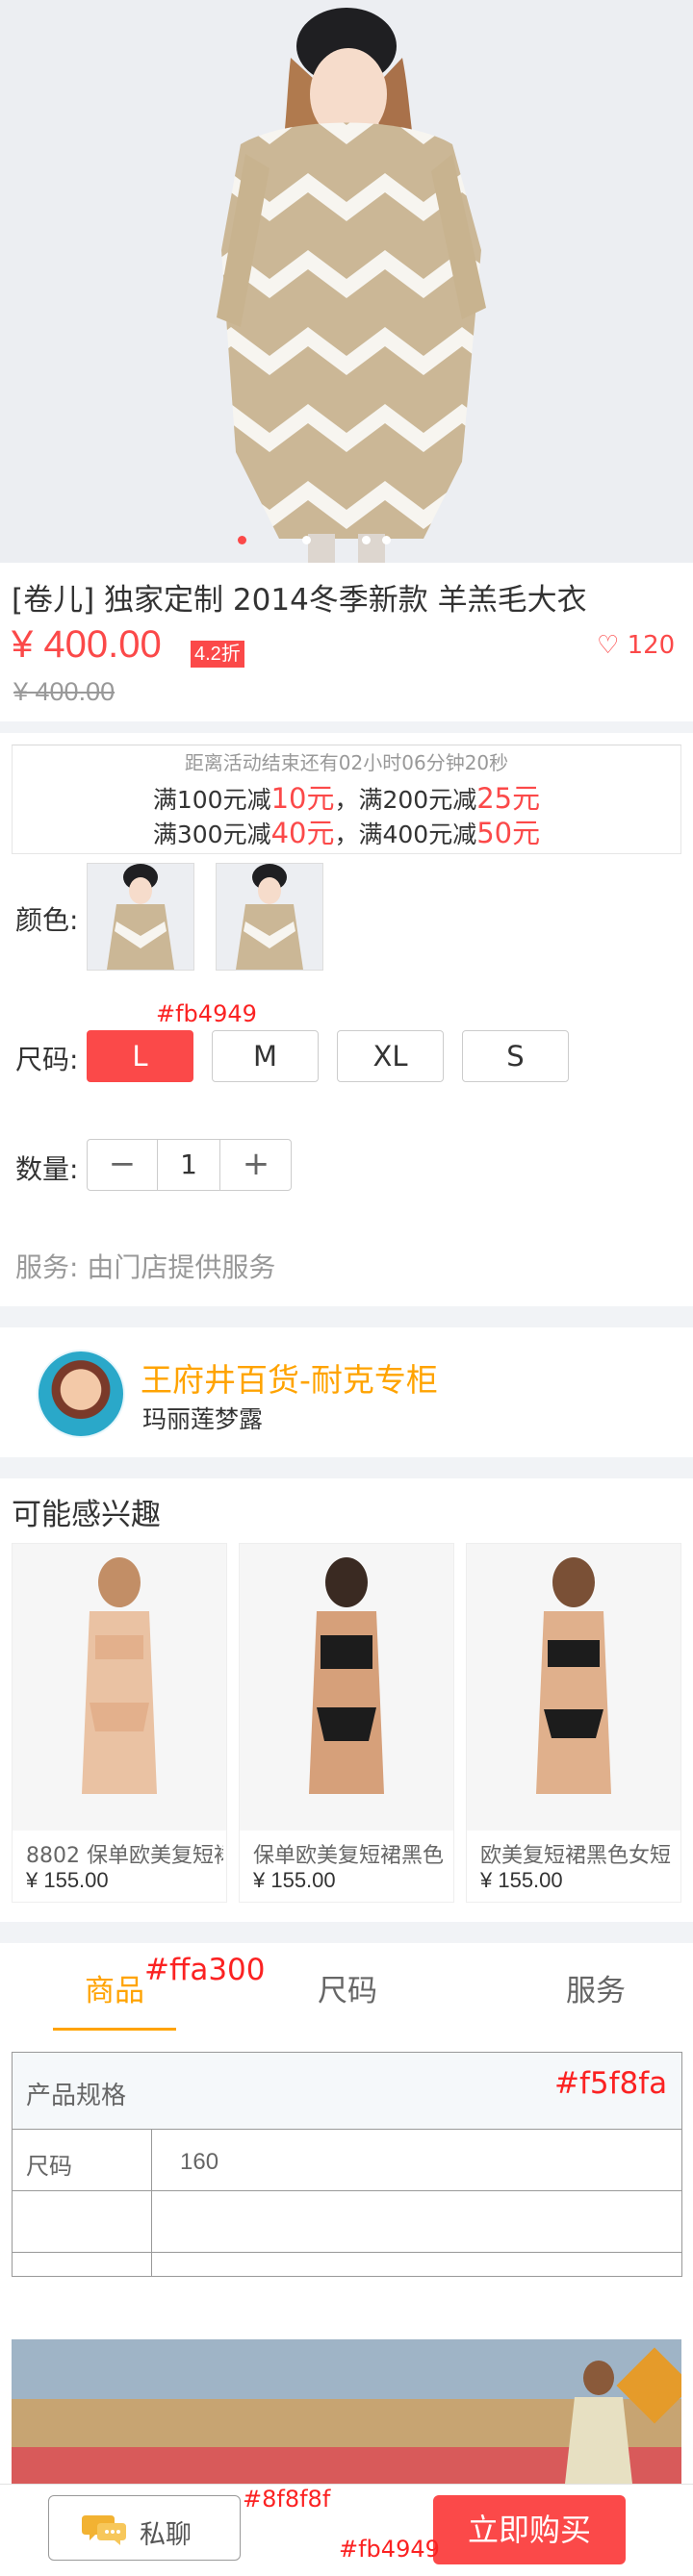 The height and width of the screenshot is (2576, 693). What do you see at coordinates (114, 1988) in the screenshot?
I see `tab-goods: 商品` at bounding box center [114, 1988].